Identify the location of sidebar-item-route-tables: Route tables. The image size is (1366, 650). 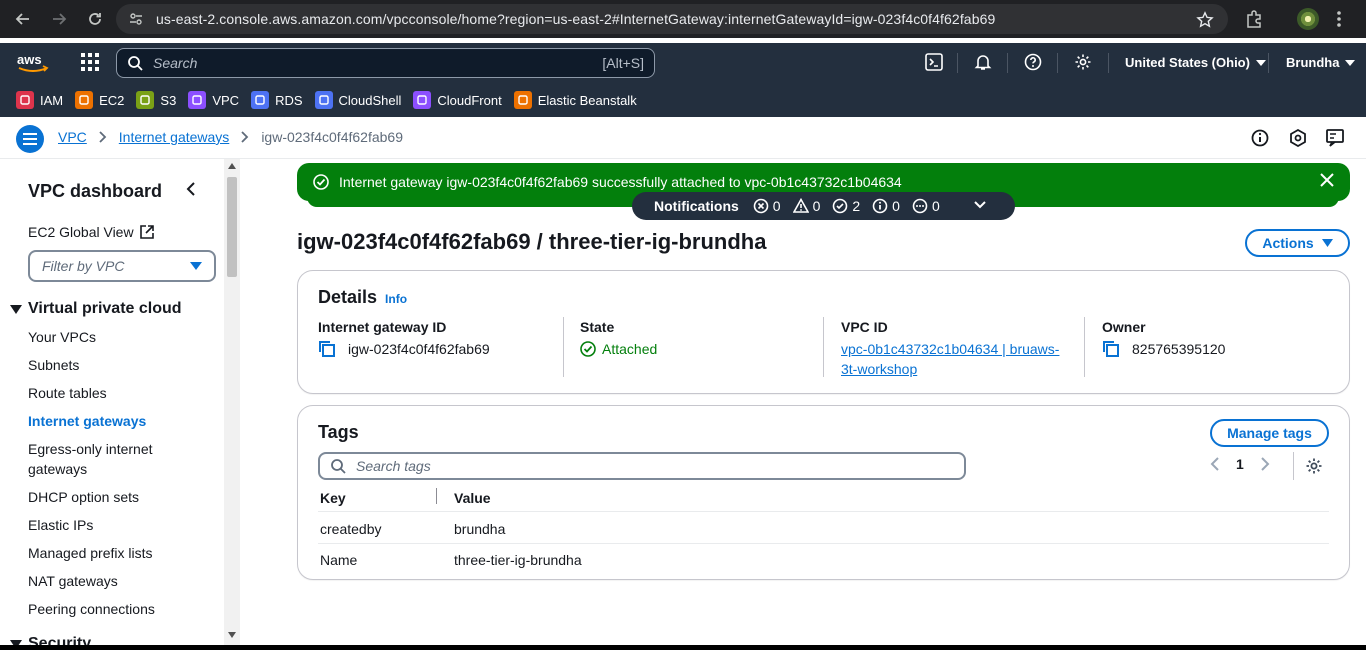
(118, 393).